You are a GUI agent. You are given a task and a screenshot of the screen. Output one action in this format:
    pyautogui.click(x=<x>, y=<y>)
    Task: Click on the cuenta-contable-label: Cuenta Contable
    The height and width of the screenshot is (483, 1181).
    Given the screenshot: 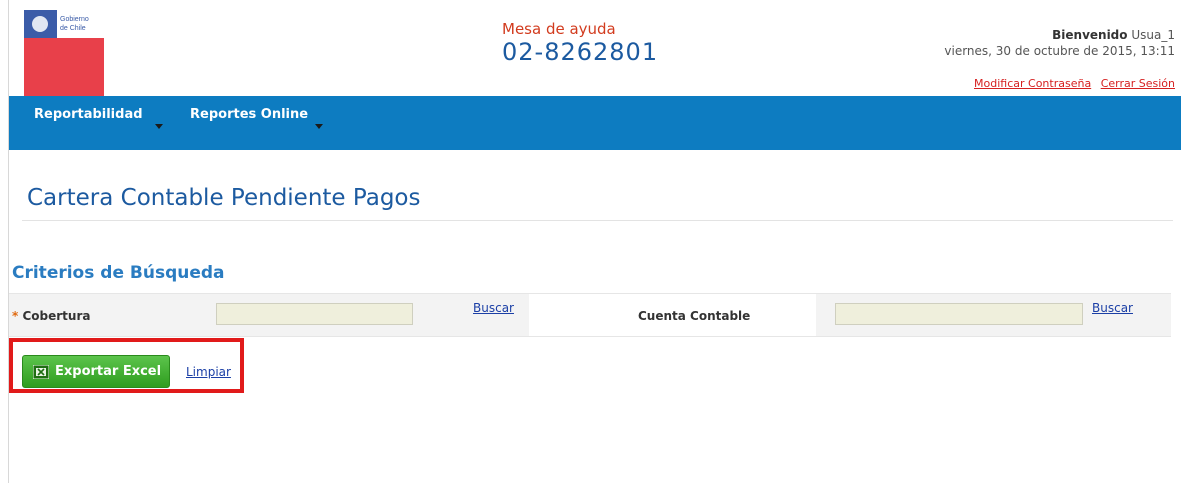 What is the action you would take?
    pyautogui.click(x=694, y=316)
    